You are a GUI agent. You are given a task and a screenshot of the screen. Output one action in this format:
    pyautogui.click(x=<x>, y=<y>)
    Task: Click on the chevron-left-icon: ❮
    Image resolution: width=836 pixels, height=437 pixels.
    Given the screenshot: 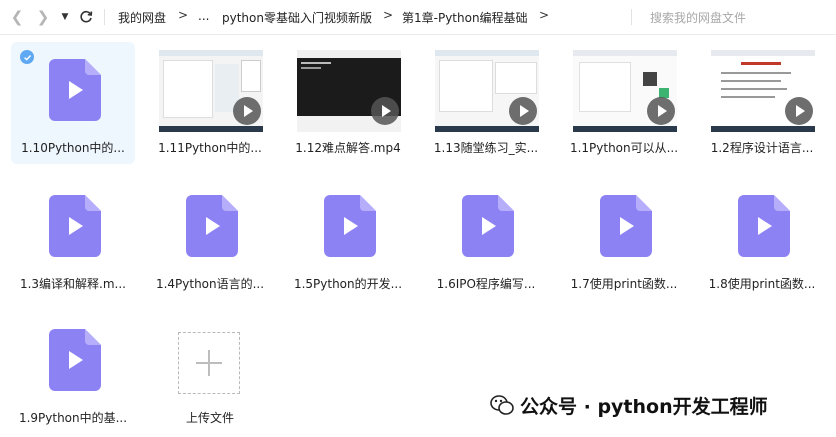 What is the action you would take?
    pyautogui.click(x=17, y=17)
    